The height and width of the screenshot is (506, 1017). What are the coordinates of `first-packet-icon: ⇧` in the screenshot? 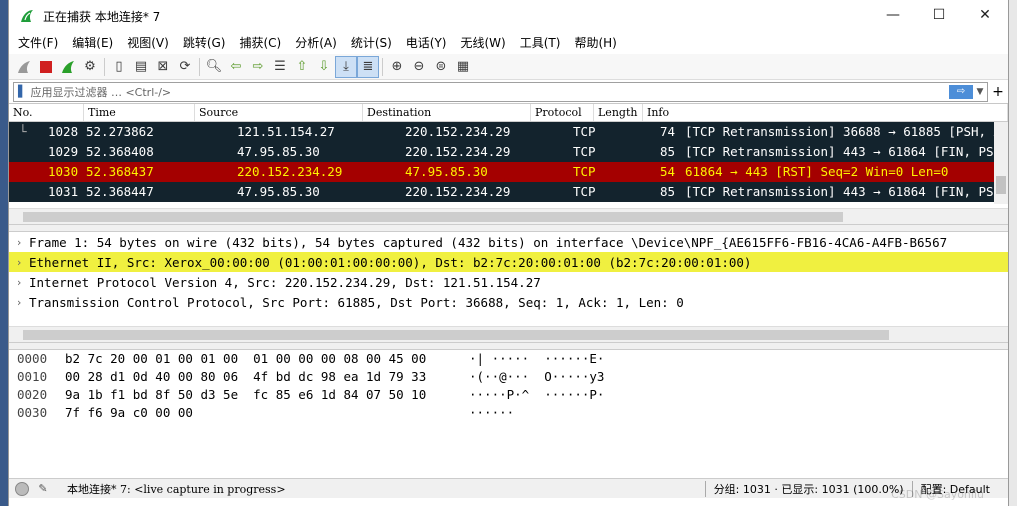 It's located at (302, 67).